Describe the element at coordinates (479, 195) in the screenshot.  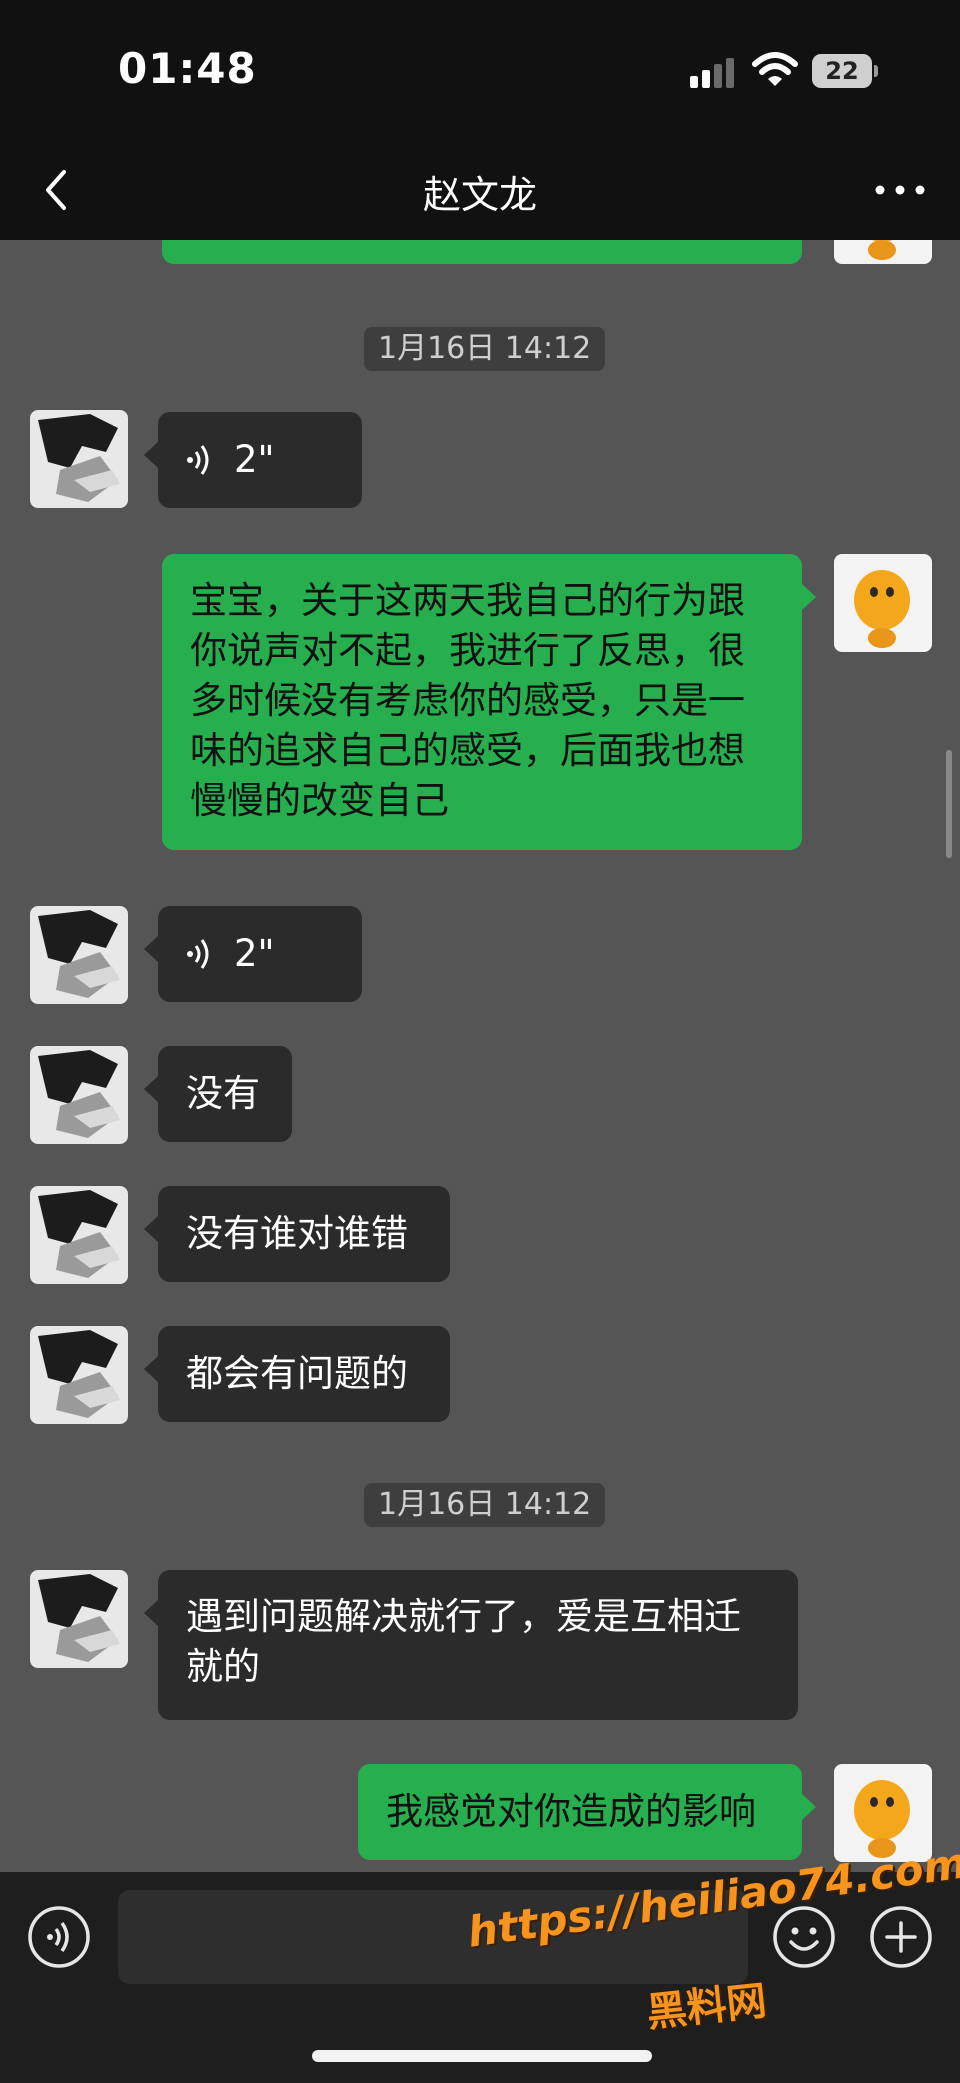
I see `chat-title: 赵文龙` at that location.